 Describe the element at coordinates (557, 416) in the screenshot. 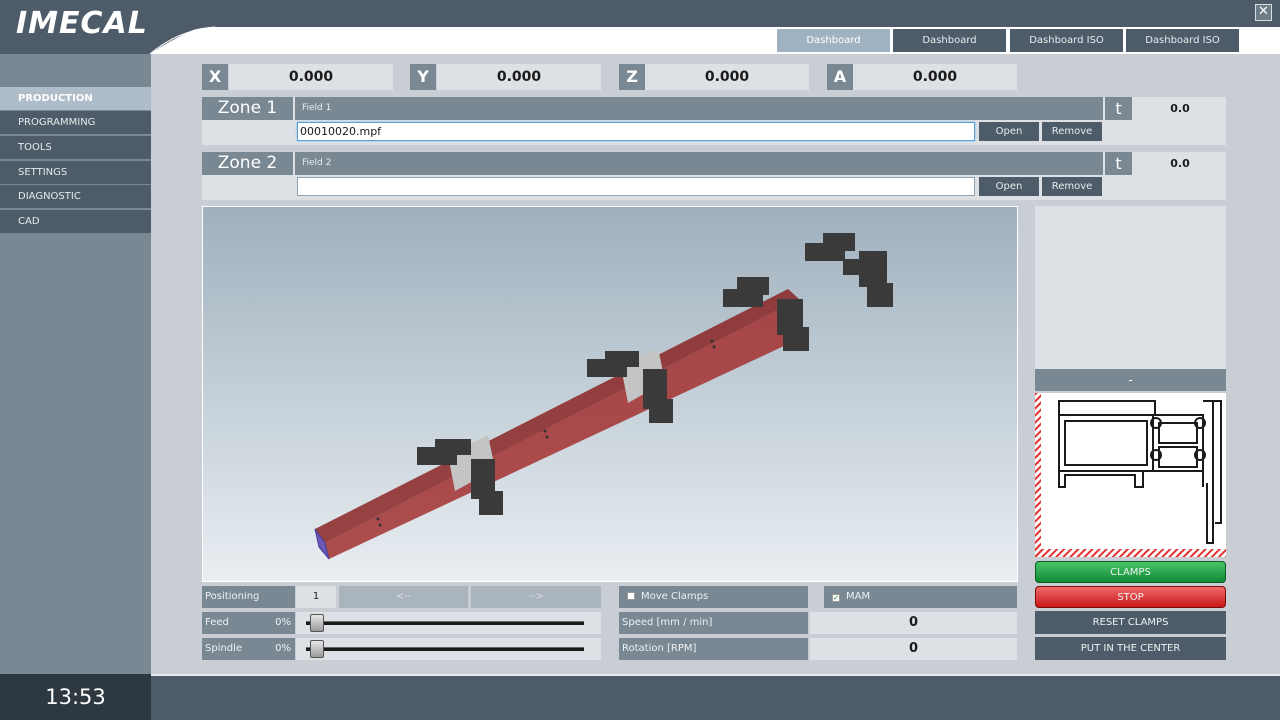

I see `bar-top-face` at that location.